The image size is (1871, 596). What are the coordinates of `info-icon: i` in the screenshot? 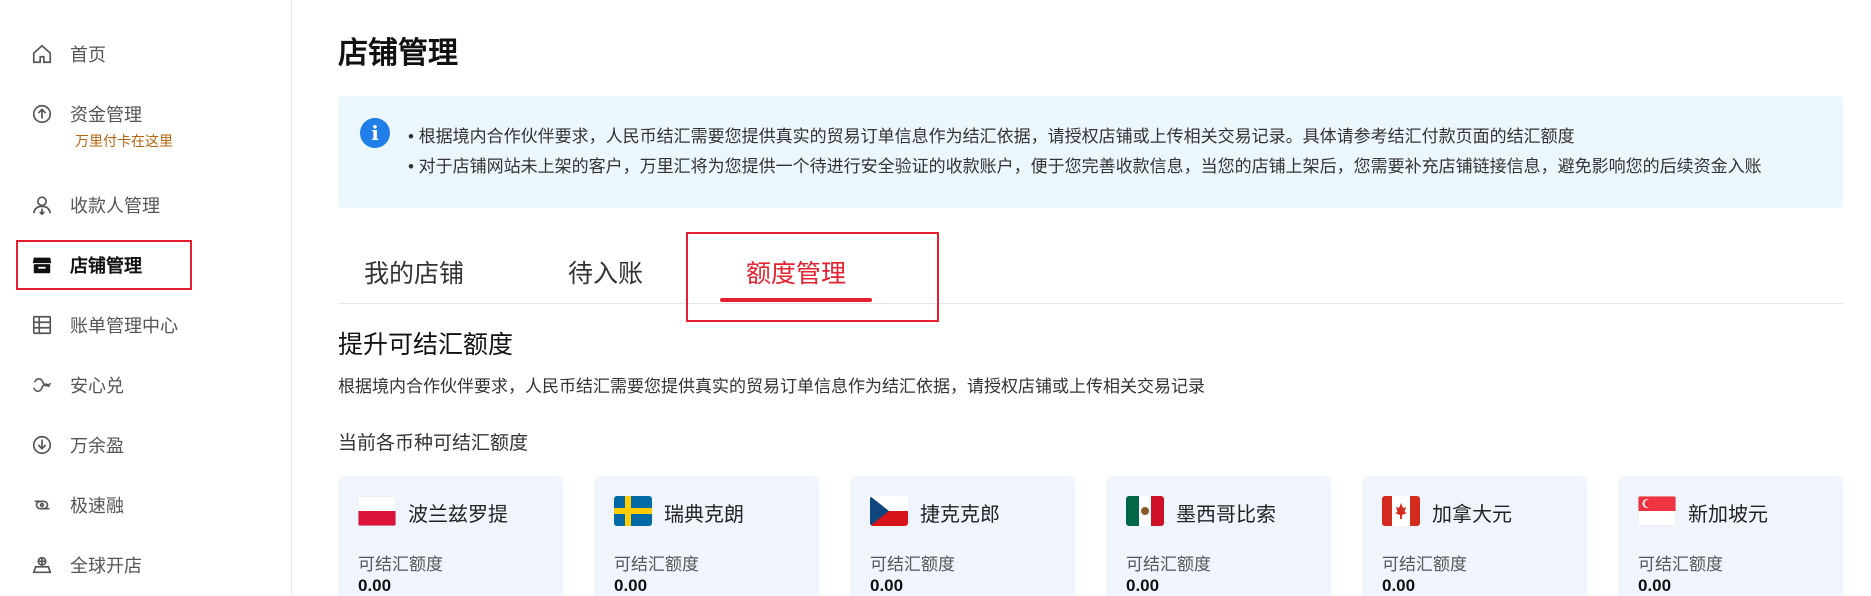 It's located at (375, 133).